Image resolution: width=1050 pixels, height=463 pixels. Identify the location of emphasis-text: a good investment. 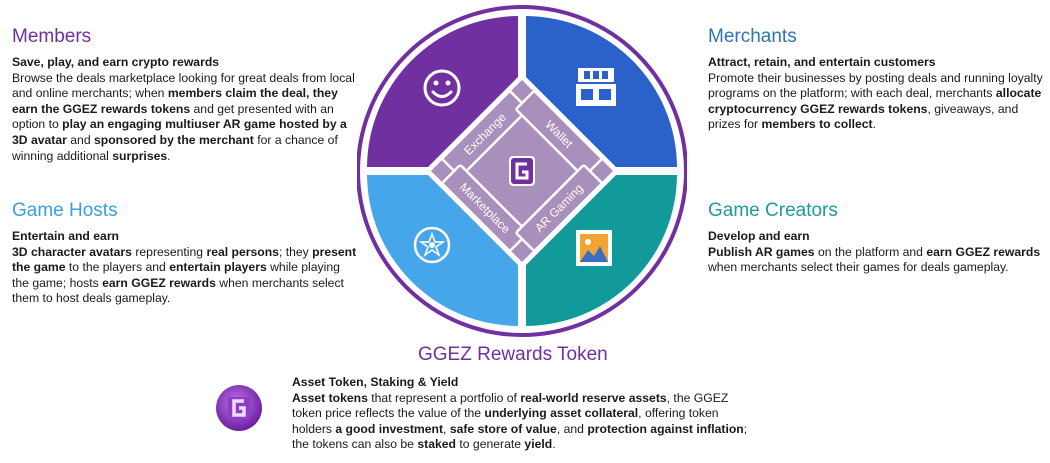
(389, 428).